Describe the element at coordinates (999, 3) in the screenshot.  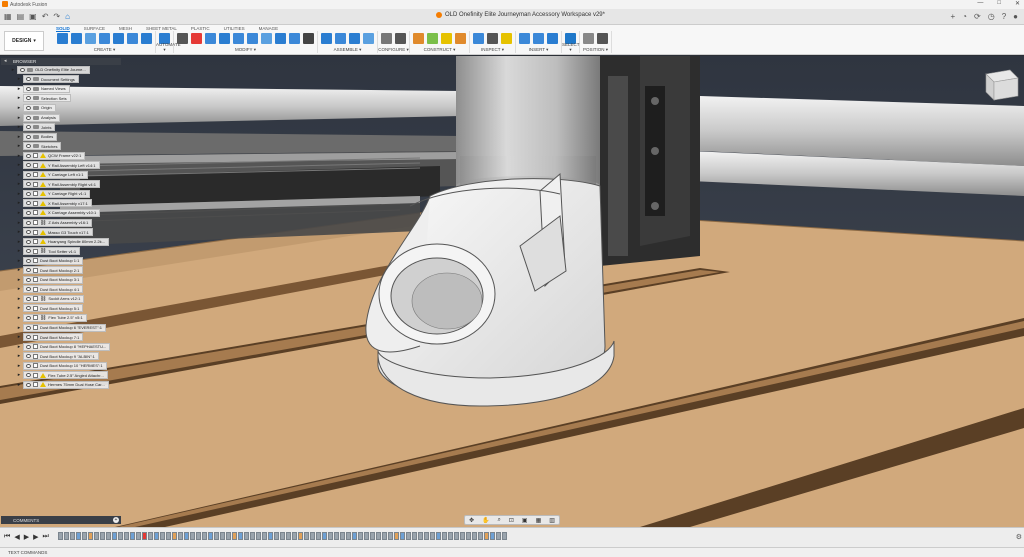
I see `maximize-button: □` at that location.